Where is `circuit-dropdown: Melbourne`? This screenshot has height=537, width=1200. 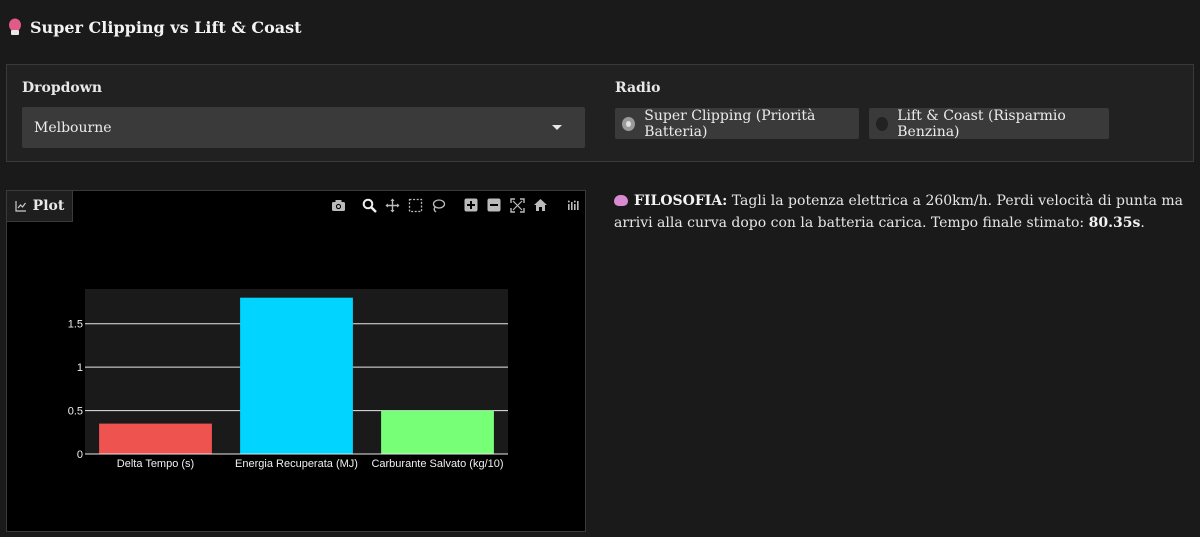 circuit-dropdown: Melbourne is located at coordinates (303, 127).